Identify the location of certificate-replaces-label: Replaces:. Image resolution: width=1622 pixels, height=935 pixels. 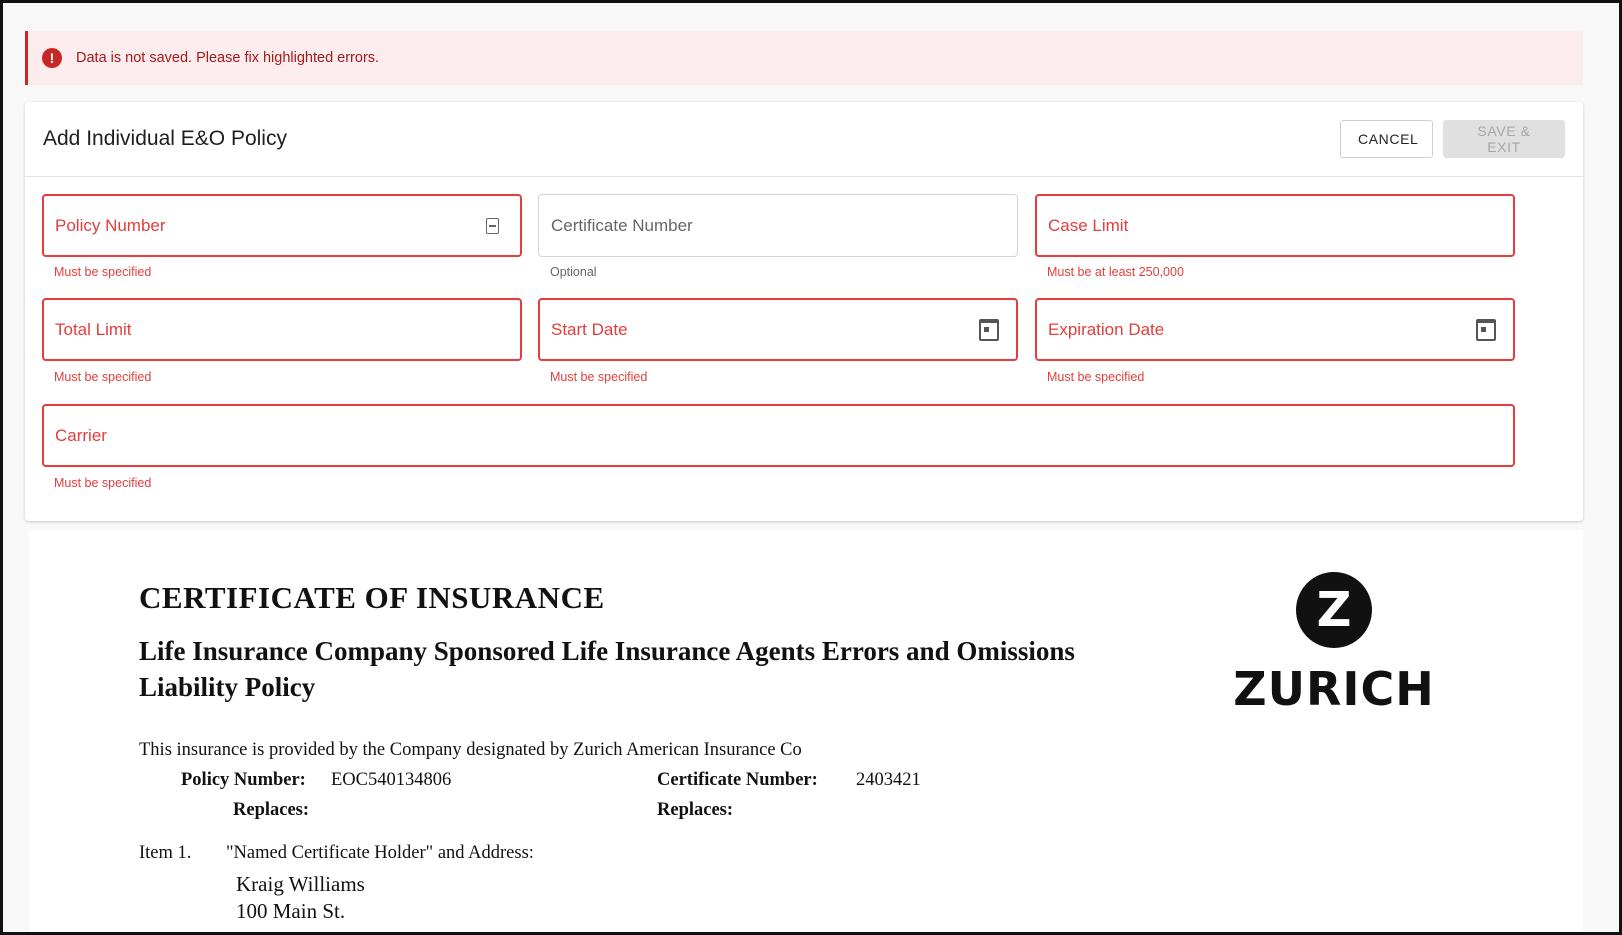
(695, 810).